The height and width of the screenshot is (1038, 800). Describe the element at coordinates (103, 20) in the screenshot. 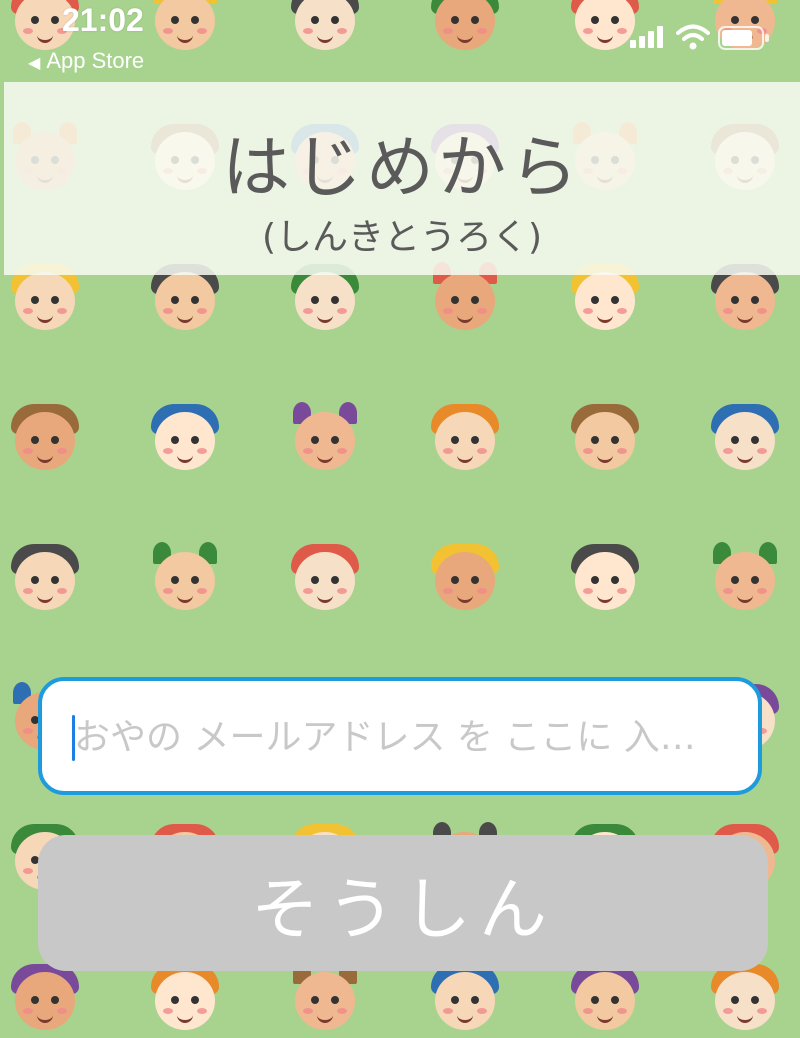

I see `status-time: 21:02` at that location.